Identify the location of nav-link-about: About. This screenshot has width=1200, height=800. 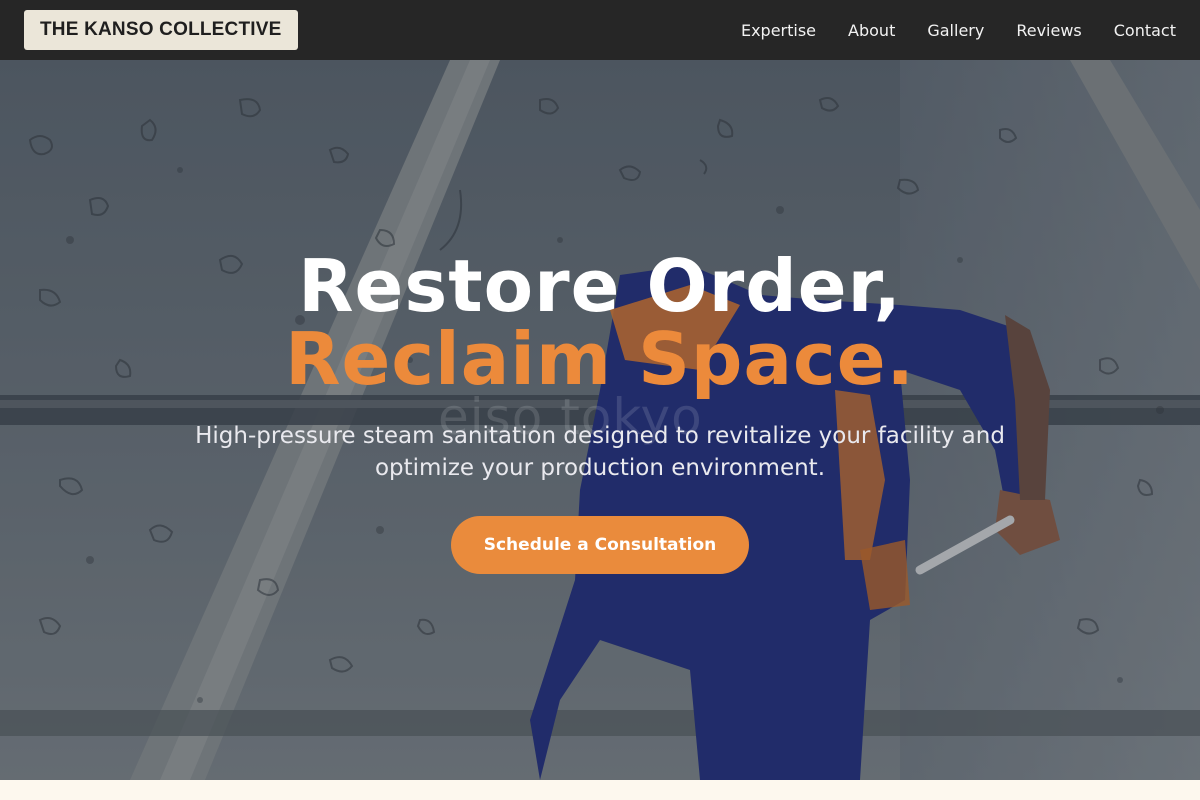
(871, 30).